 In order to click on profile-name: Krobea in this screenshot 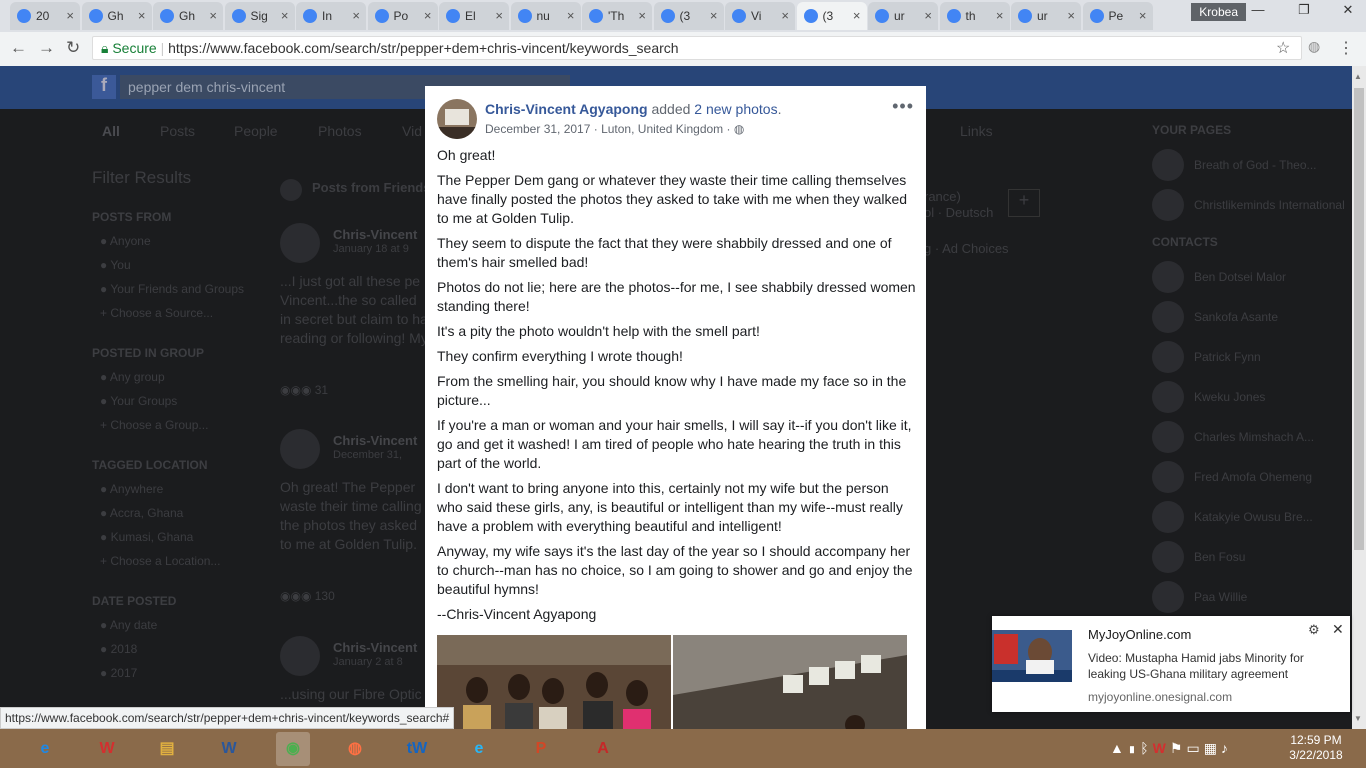, I will do `click(1218, 12)`.